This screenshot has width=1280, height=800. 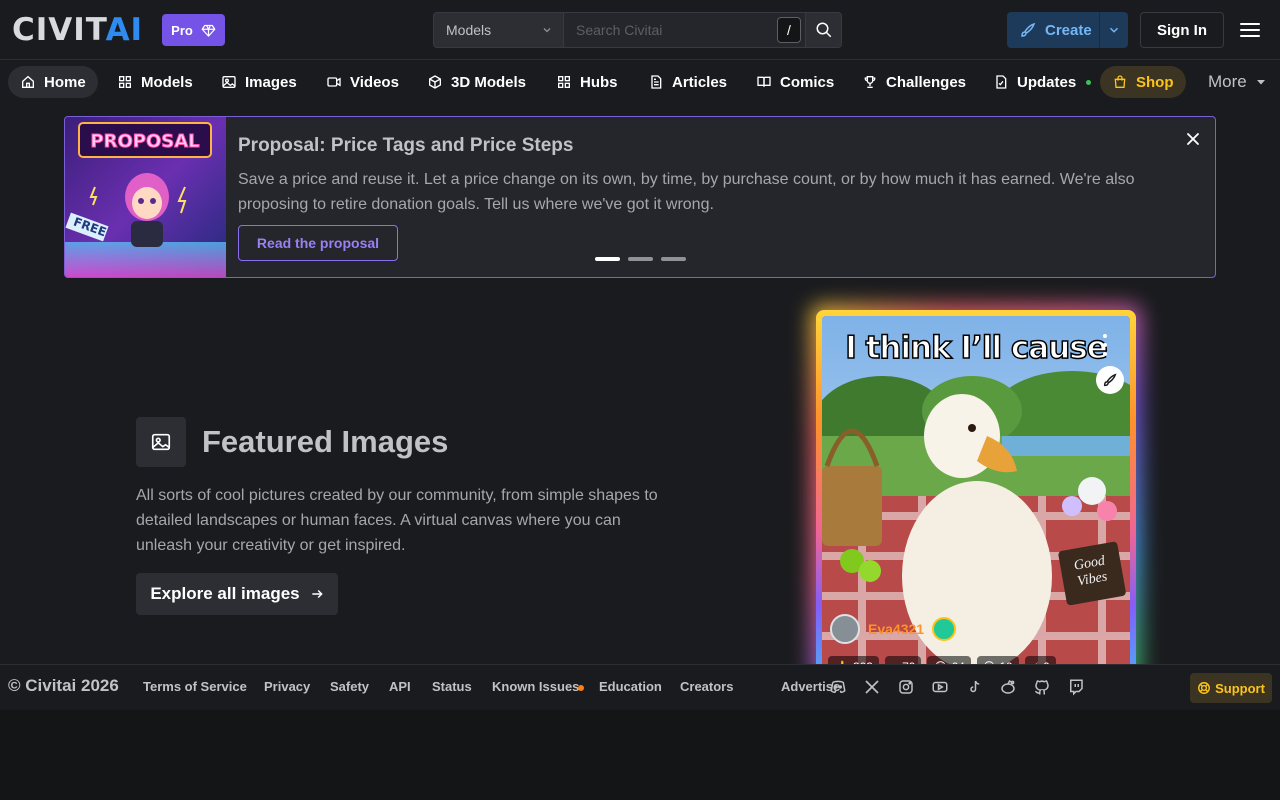 What do you see at coordinates (271, 82) in the screenshot?
I see `nav-label: Images` at bounding box center [271, 82].